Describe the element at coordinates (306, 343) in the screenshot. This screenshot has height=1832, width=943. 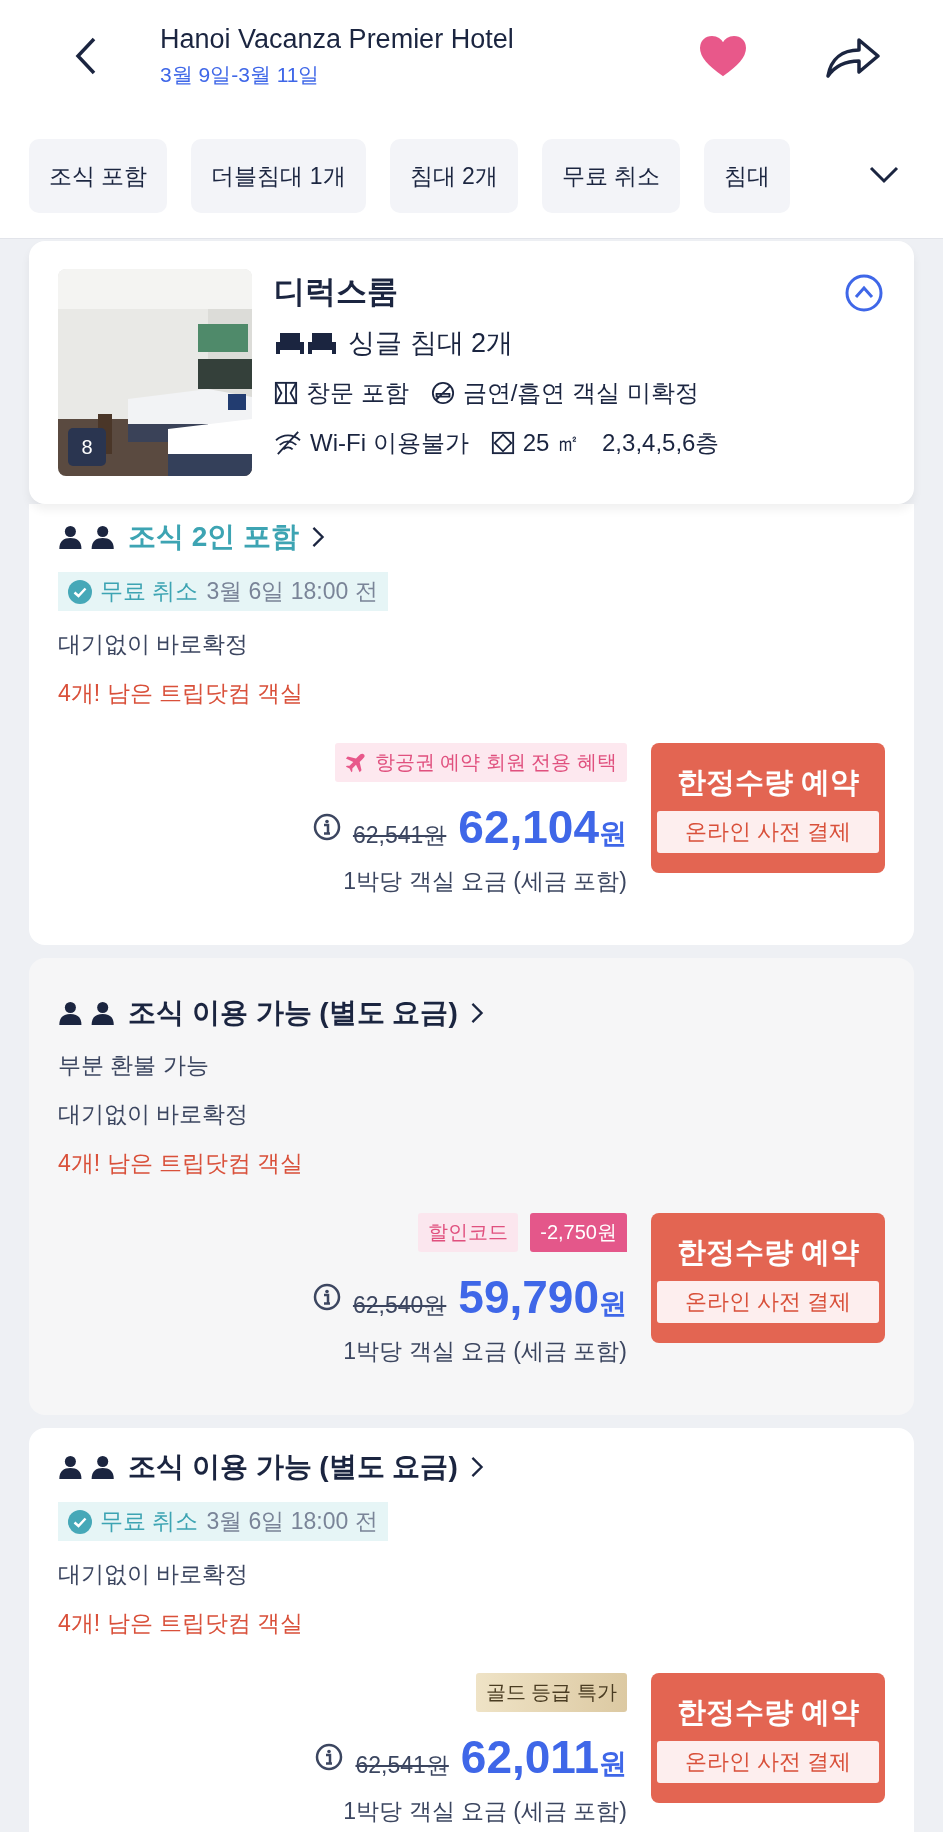
I see `beds-icon` at that location.